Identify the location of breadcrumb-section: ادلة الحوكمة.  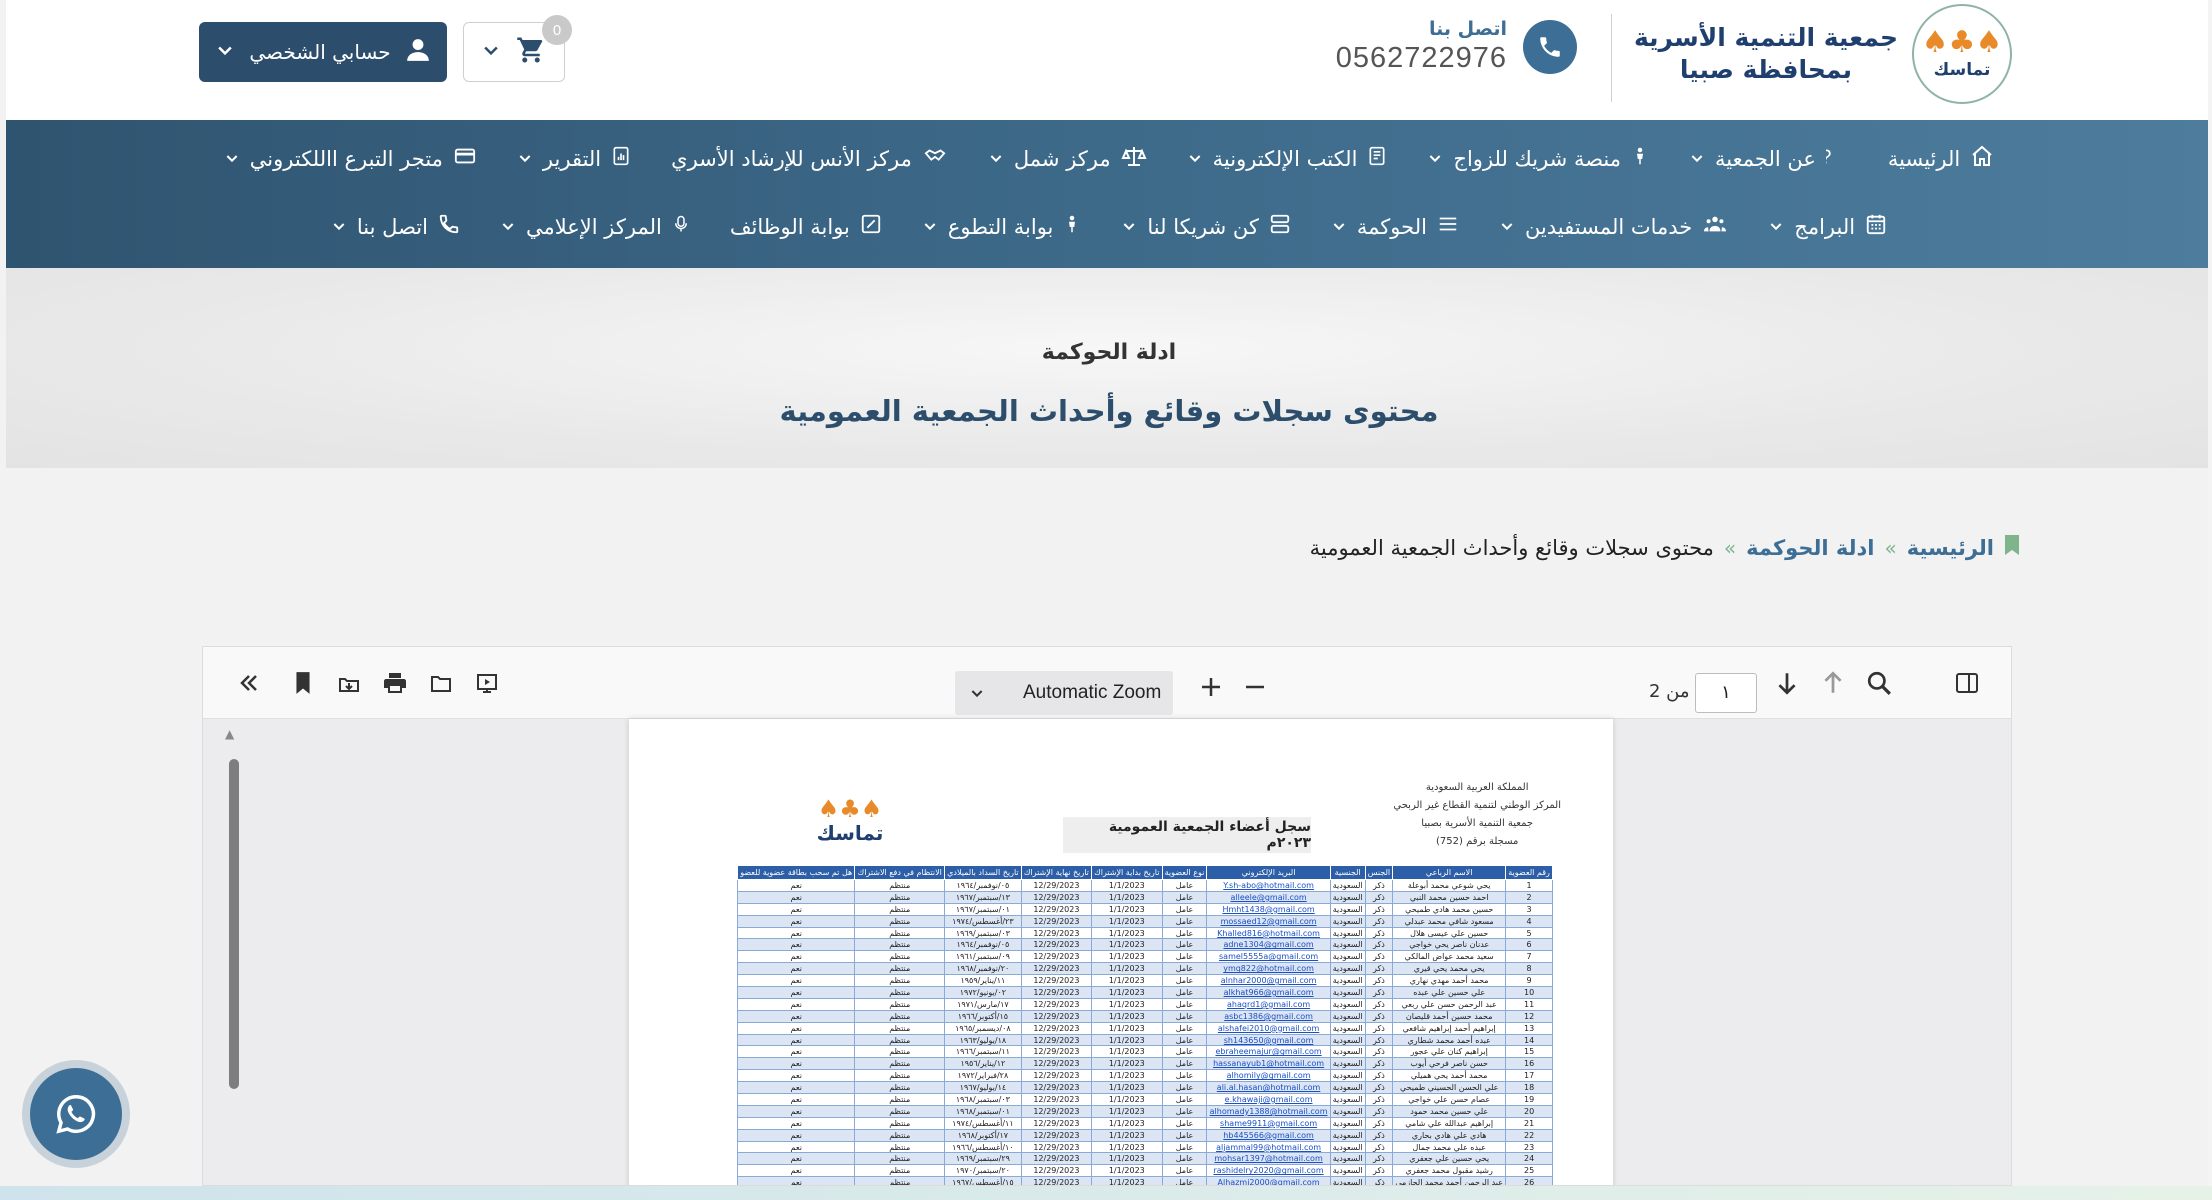
(1810, 548).